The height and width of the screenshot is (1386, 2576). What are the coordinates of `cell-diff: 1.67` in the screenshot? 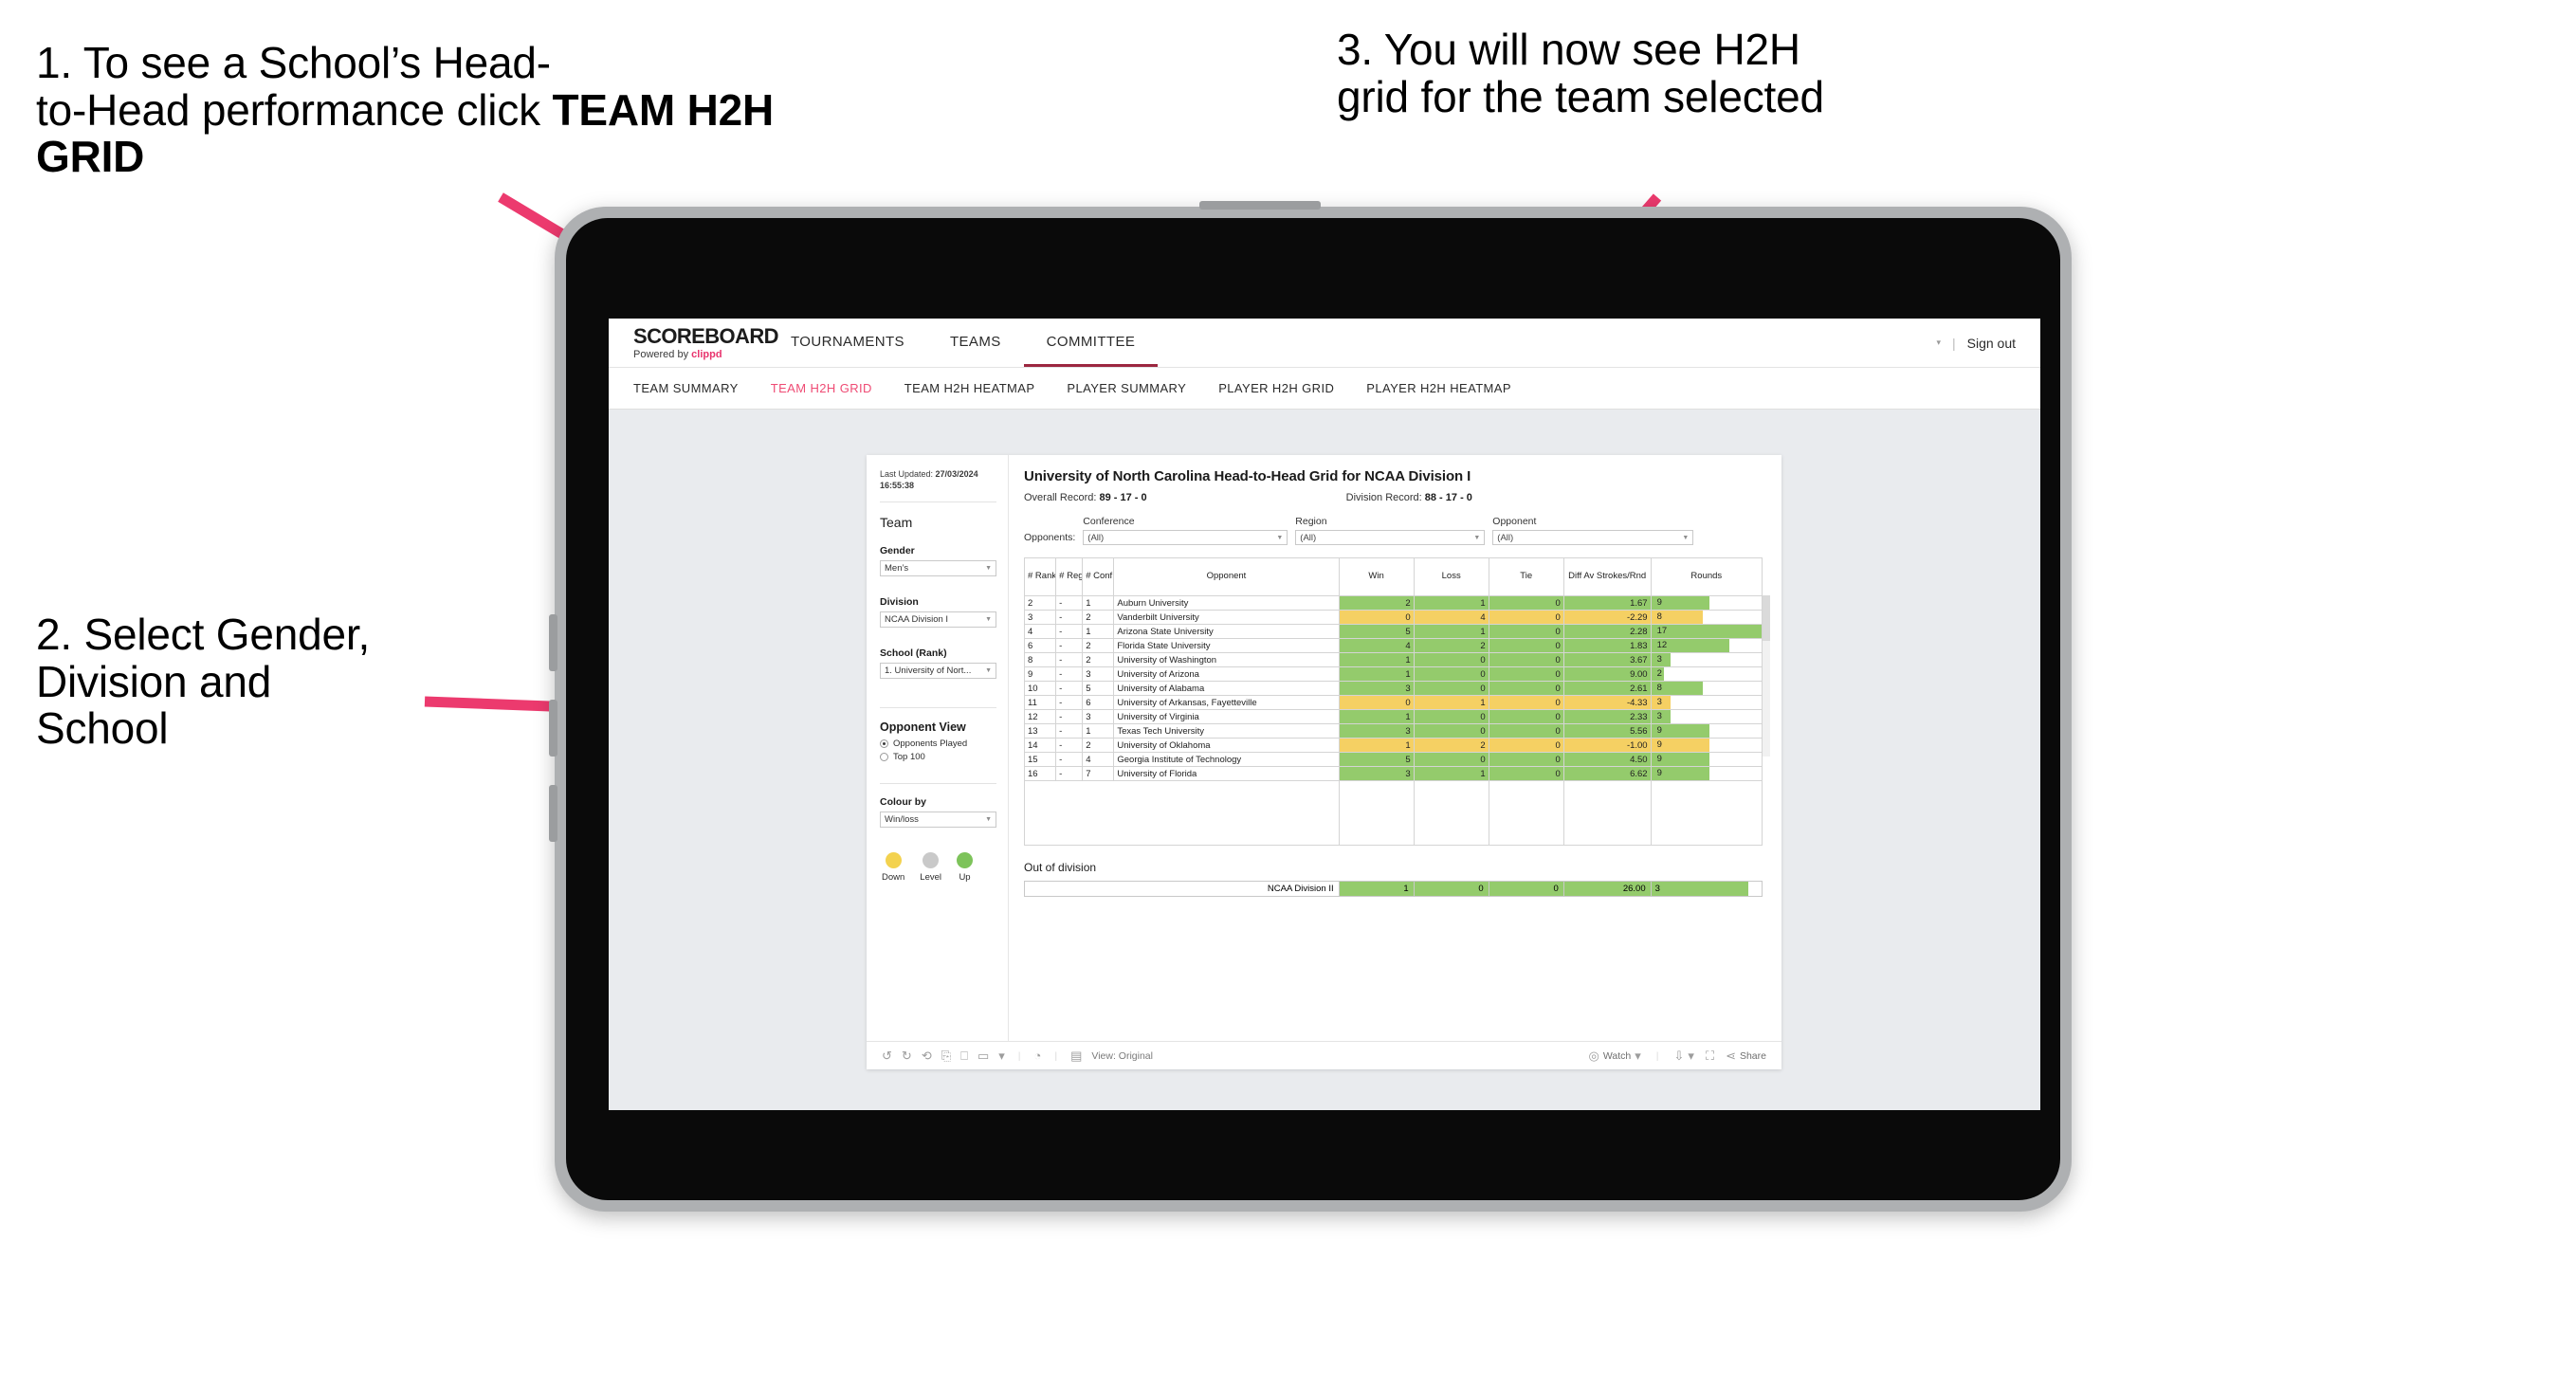 It's located at (1607, 603).